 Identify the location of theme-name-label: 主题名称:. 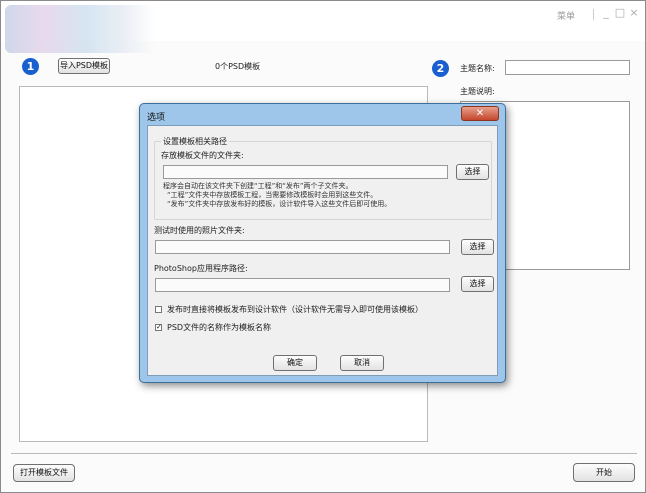
(477, 68).